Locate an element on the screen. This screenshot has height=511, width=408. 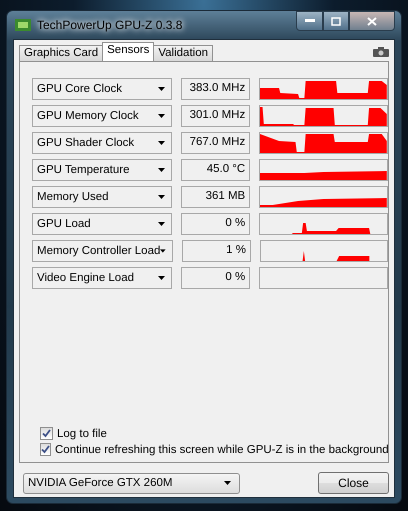
window-title: TechPowerUp GPU-Z 0.3.8 is located at coordinates (110, 25).